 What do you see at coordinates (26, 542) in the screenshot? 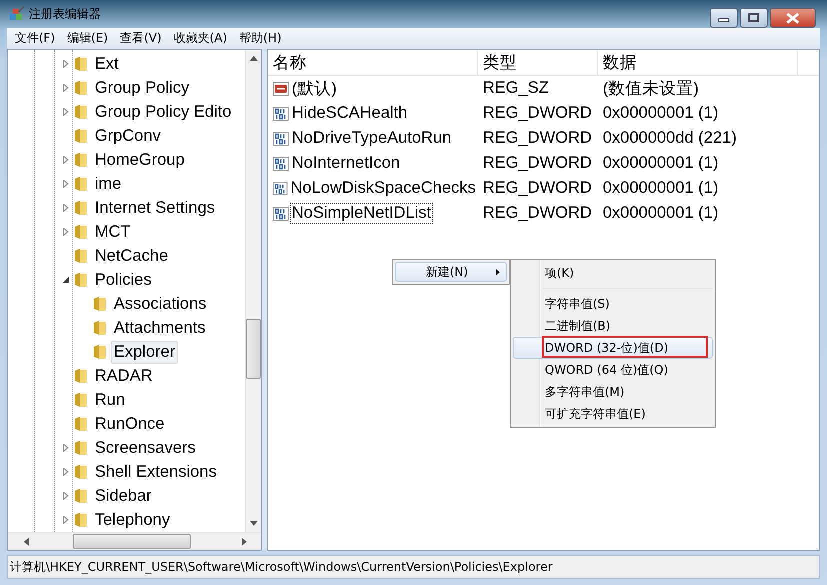
I see `scroll-left-icon` at bounding box center [26, 542].